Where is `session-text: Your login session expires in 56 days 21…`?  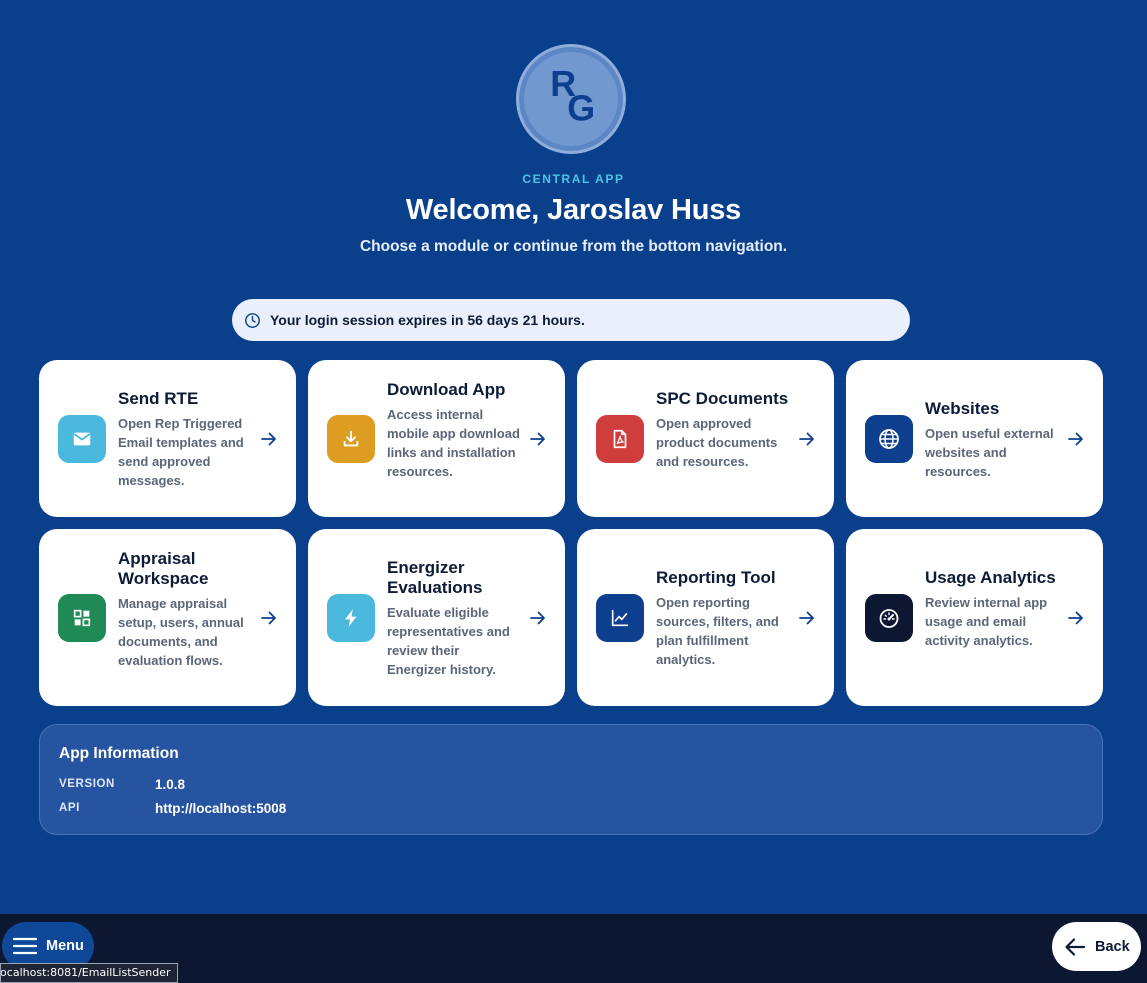
session-text: Your login session expires in 56 days 21… is located at coordinates (427, 320).